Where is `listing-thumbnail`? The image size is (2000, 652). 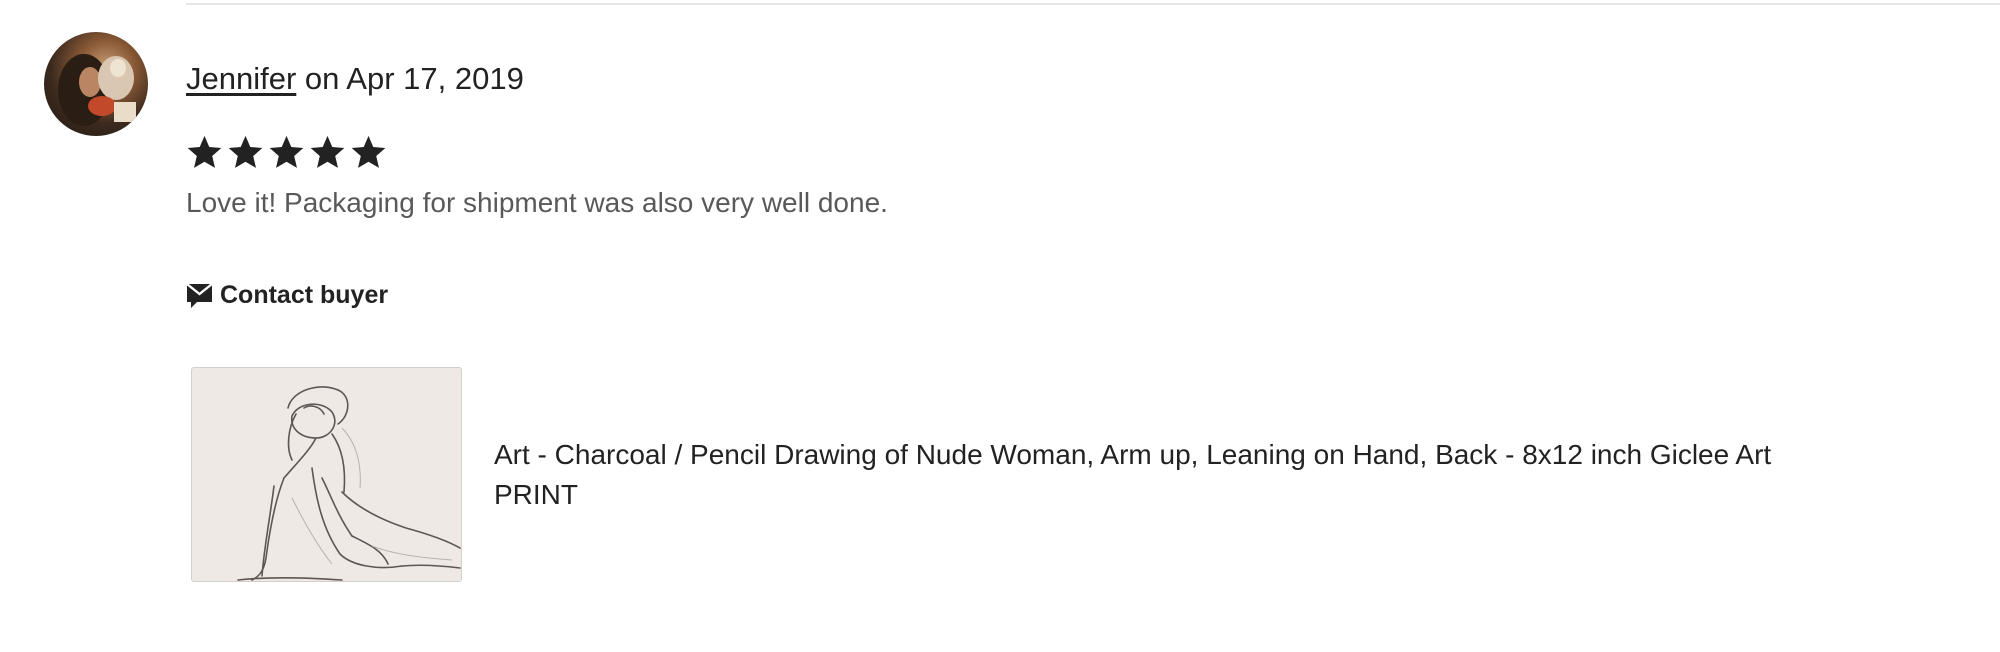 listing-thumbnail is located at coordinates (326, 474).